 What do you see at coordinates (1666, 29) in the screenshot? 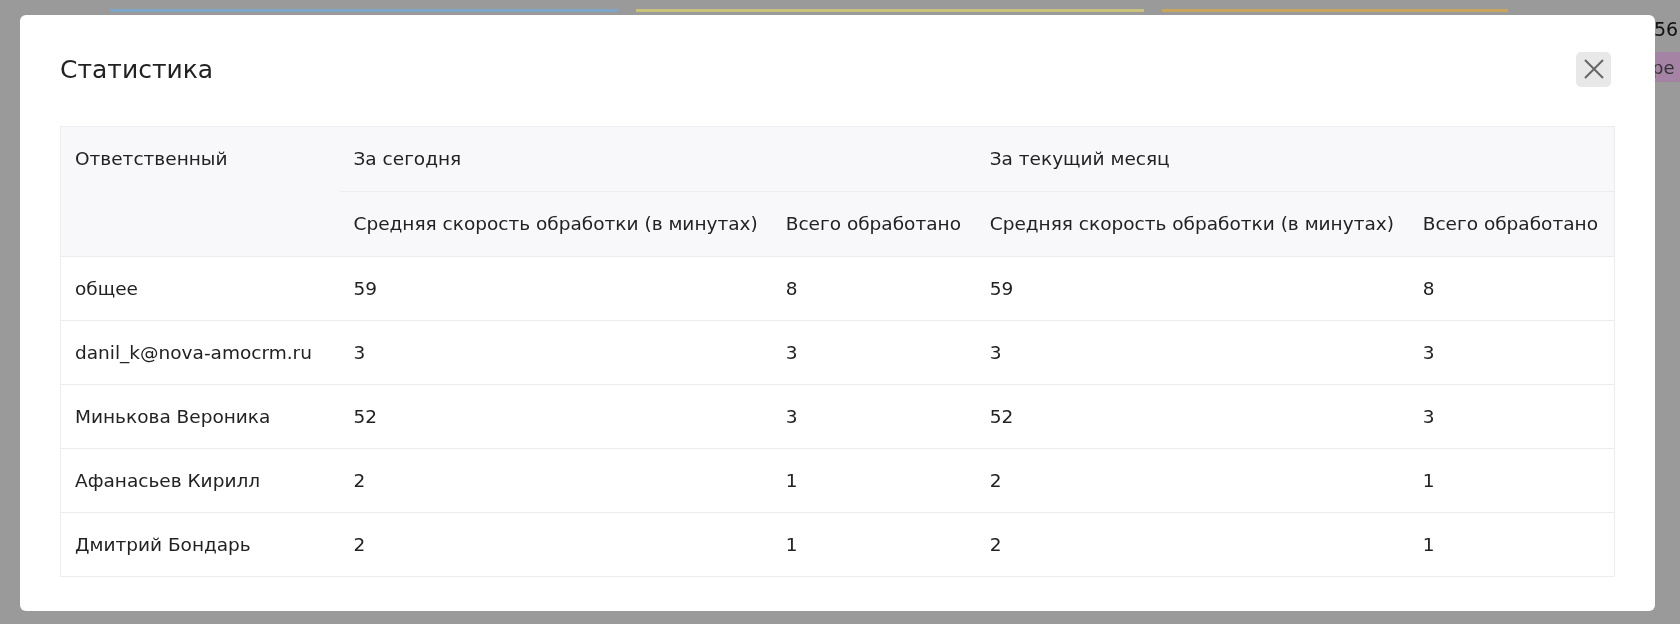
I see `counter-text: 56` at bounding box center [1666, 29].